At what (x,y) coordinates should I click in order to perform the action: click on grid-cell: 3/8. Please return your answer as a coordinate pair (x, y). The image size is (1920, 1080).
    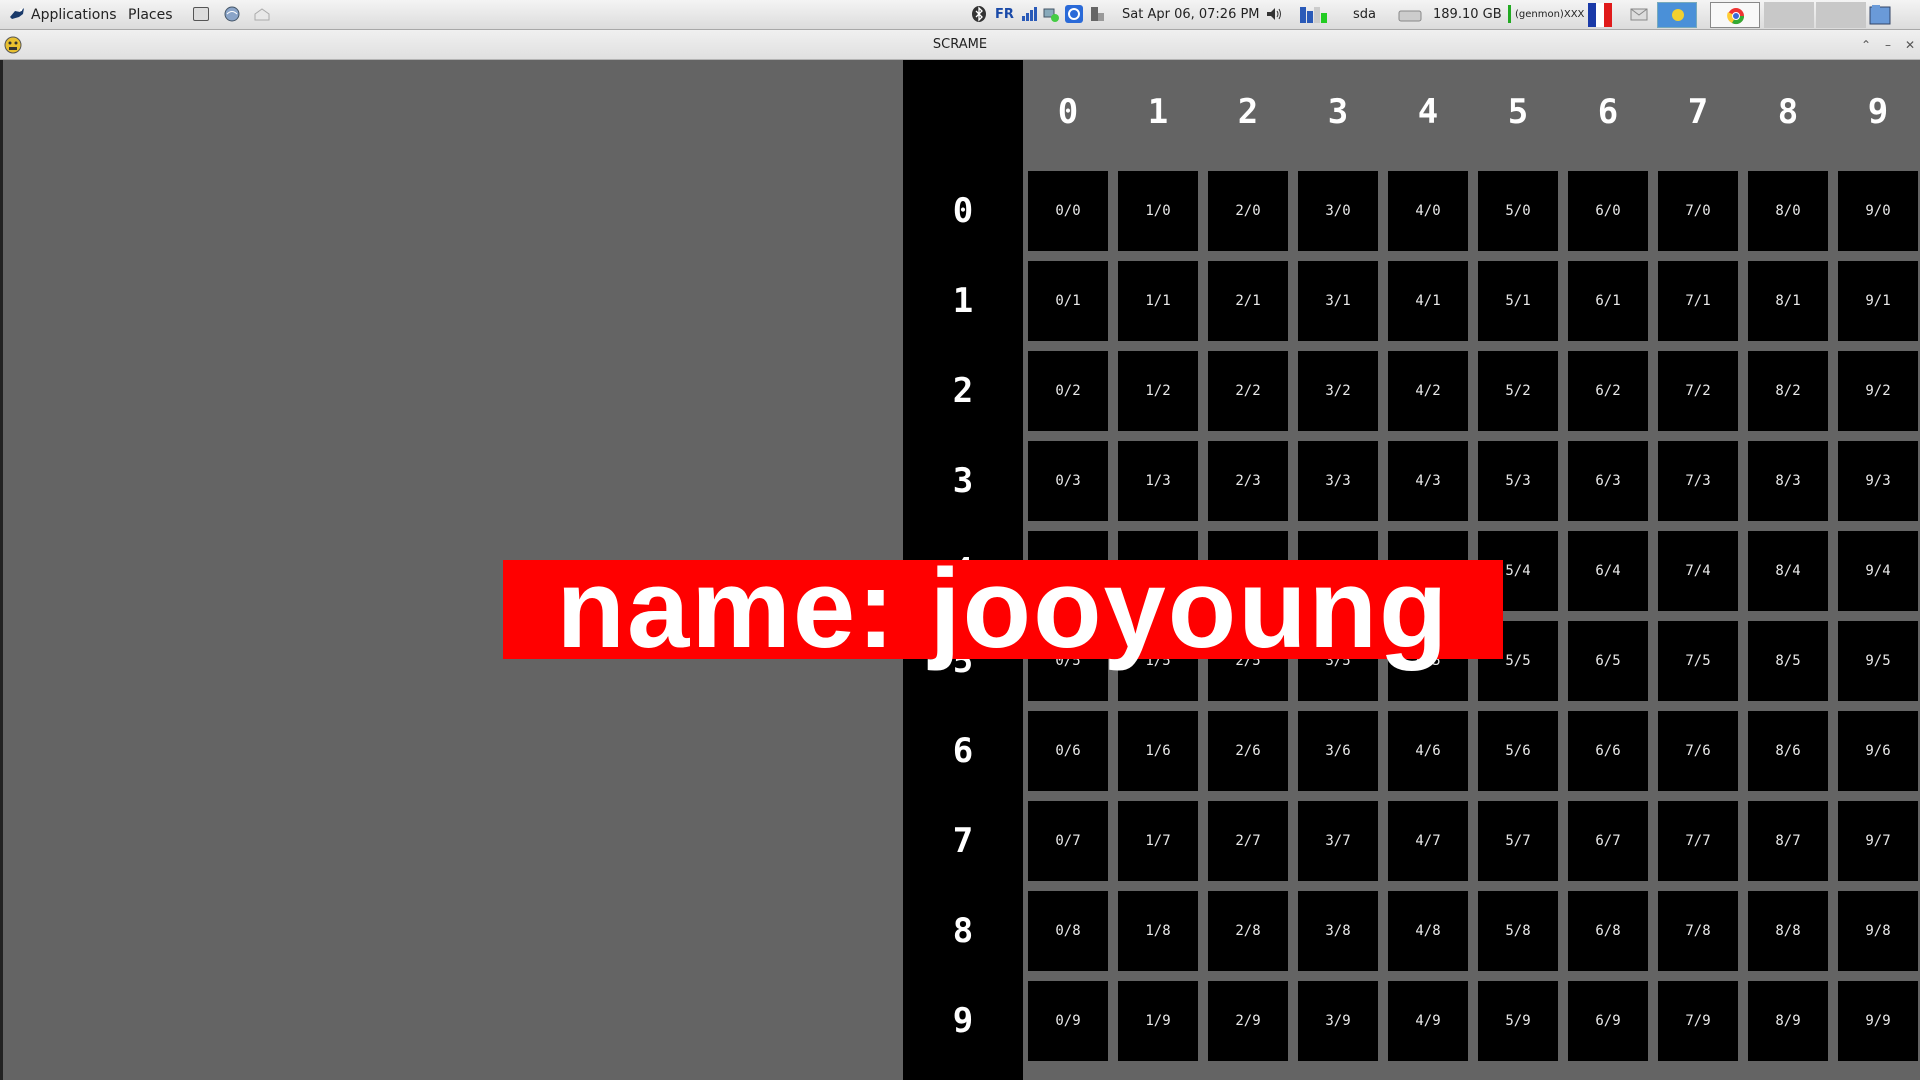
    Looking at the image, I should click on (1338, 931).